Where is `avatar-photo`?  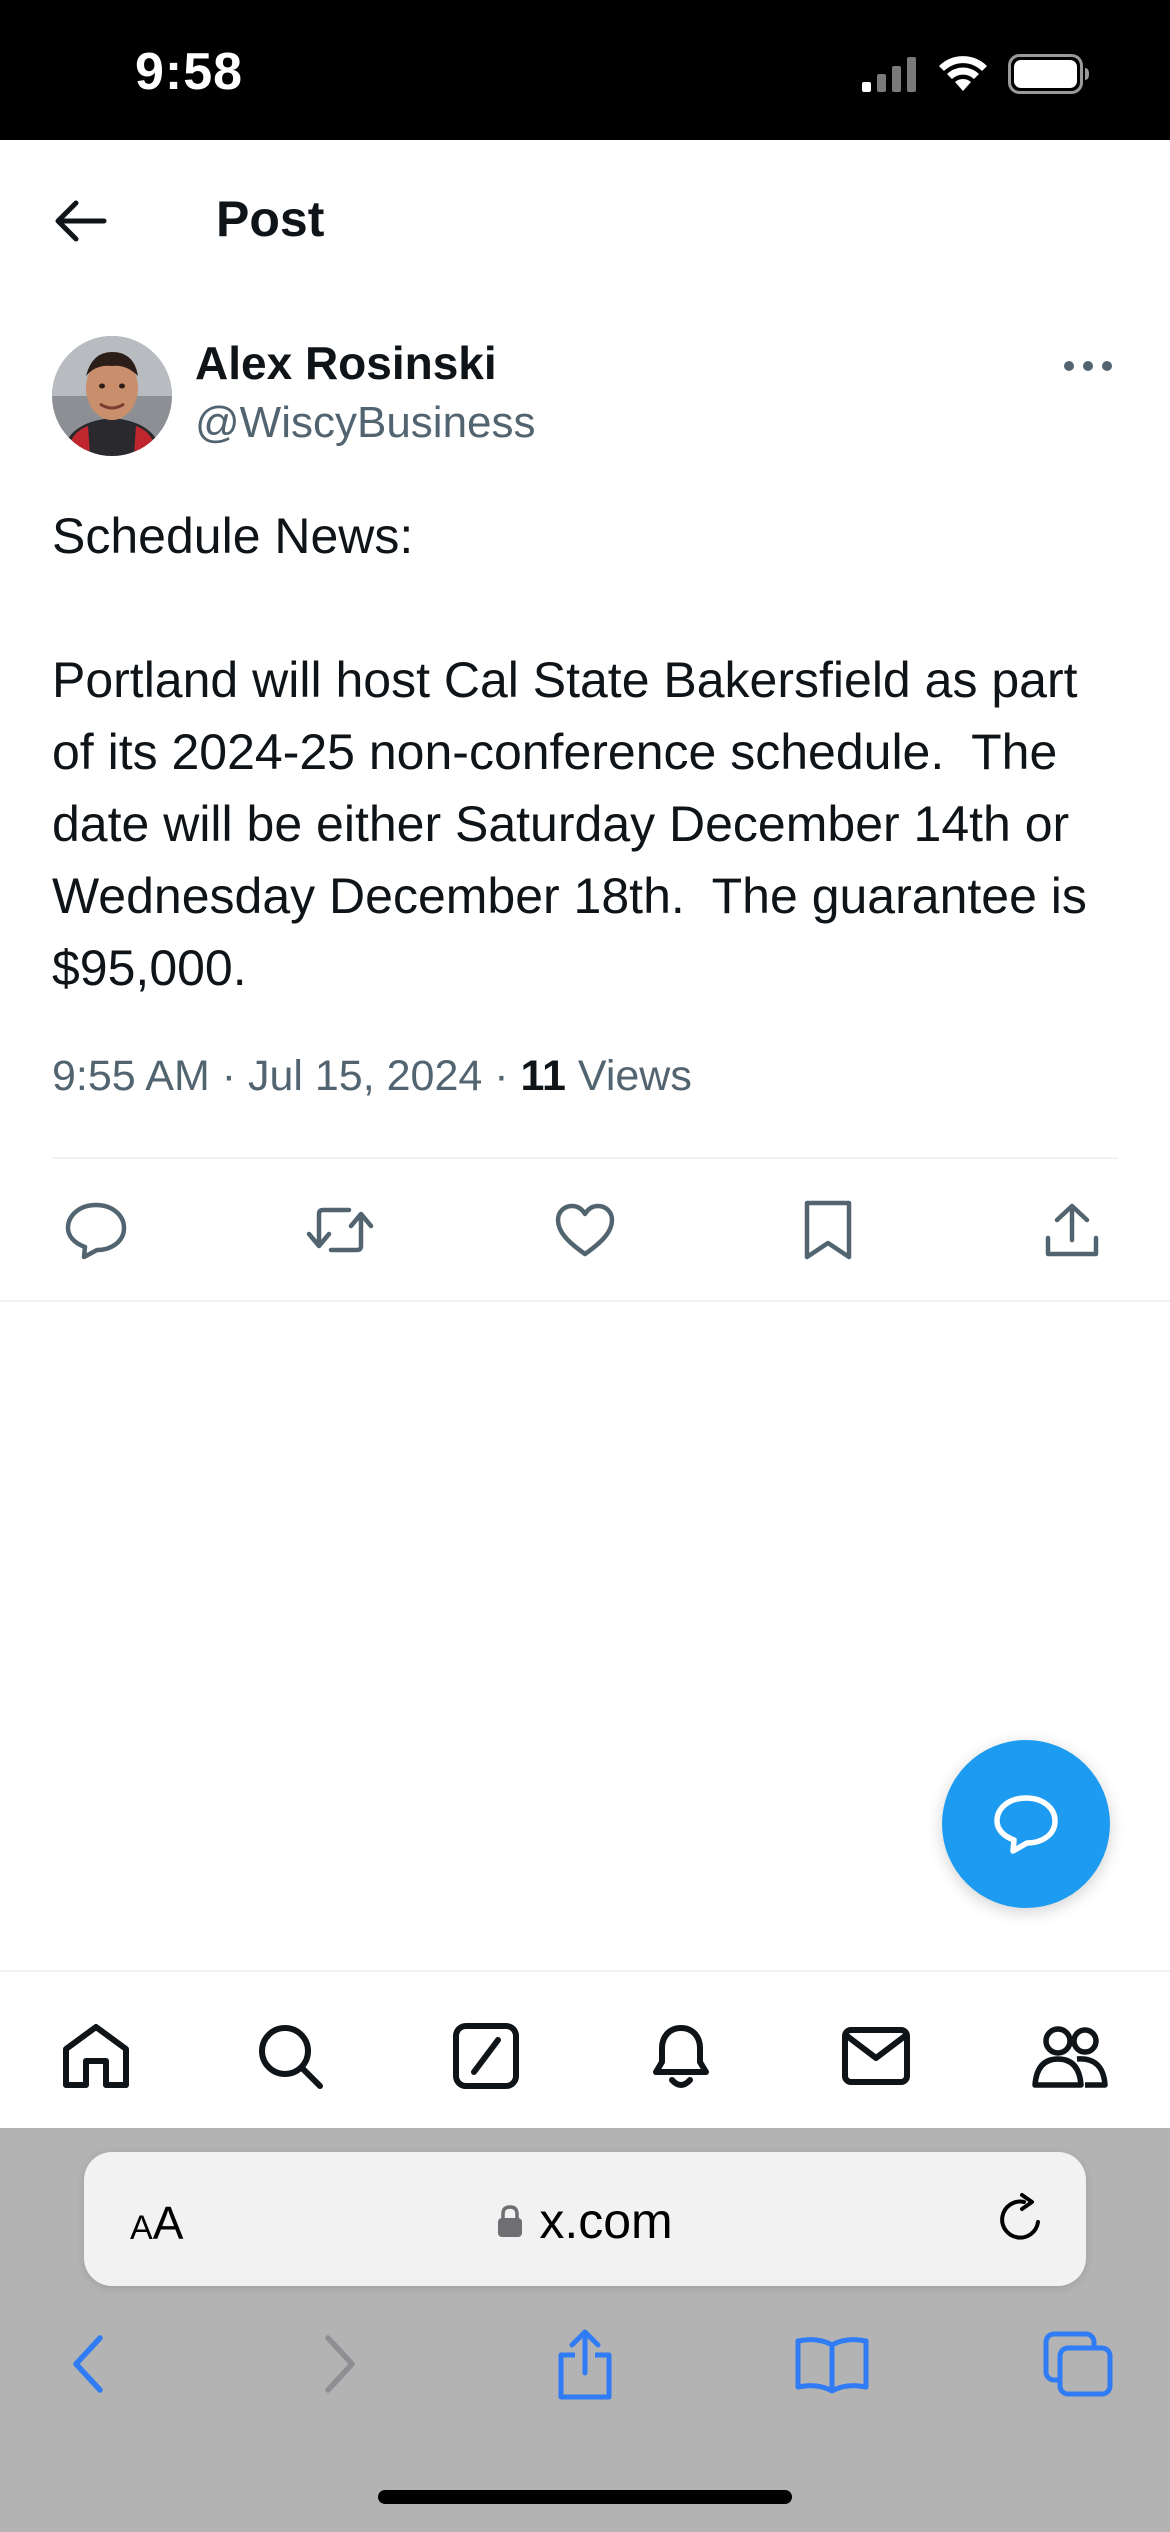 avatar-photo is located at coordinates (112, 396).